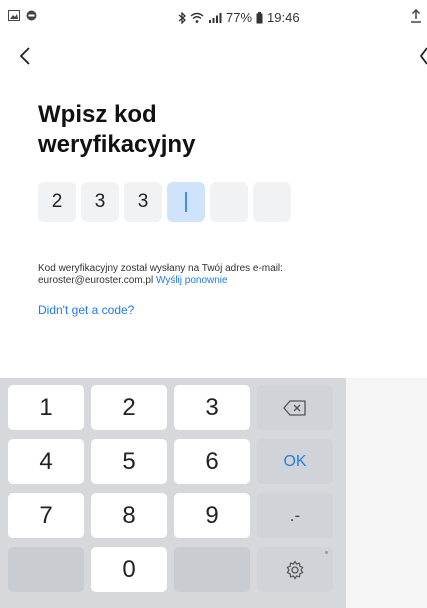  I want to click on keyboard-settings-key, so click(295, 569).